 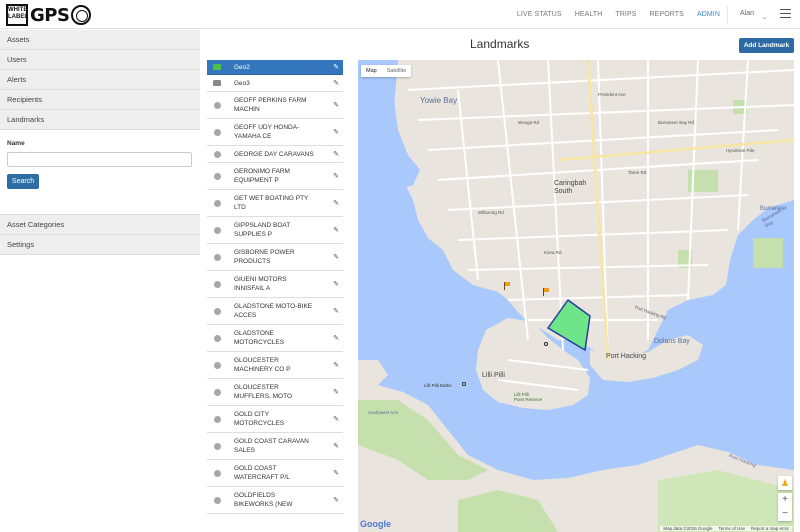 What do you see at coordinates (253, 136) in the screenshot?
I see `landmark-name-line: YAMAHA CE` at bounding box center [253, 136].